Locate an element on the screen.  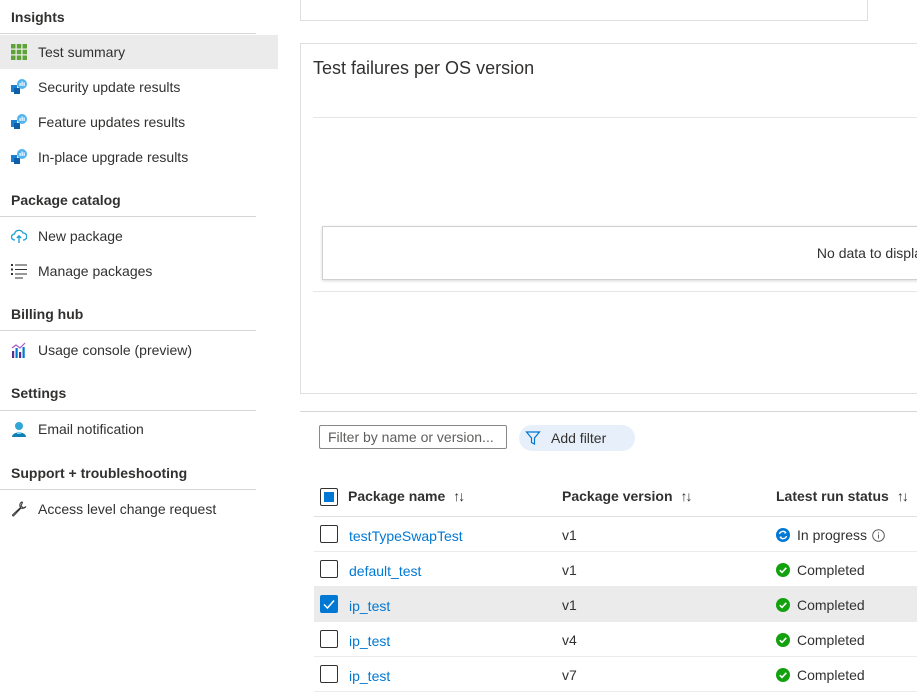
column-header-package-name: Package name ↑↓ is located at coordinates (406, 496).